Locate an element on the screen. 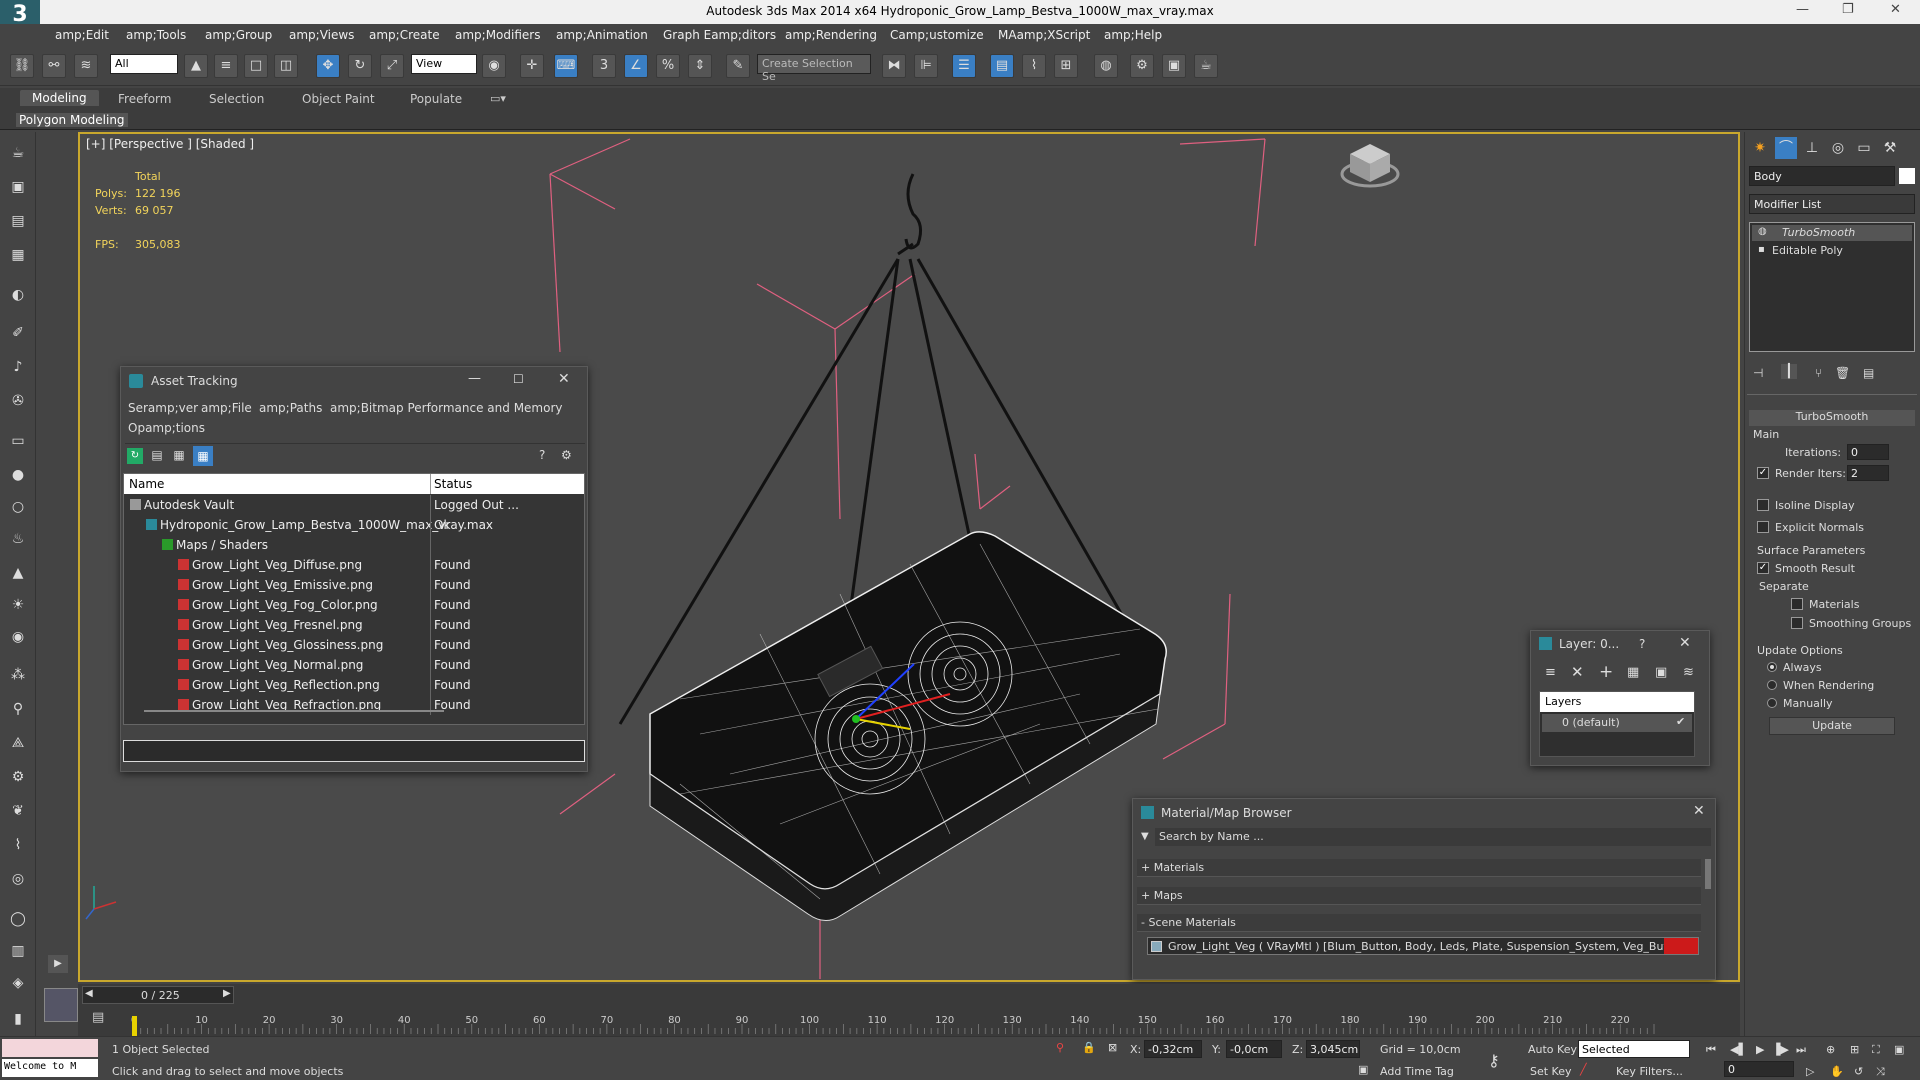 This screenshot has width=1920, height=1080. set-key-icon: ╱ is located at coordinates (1583, 1069).